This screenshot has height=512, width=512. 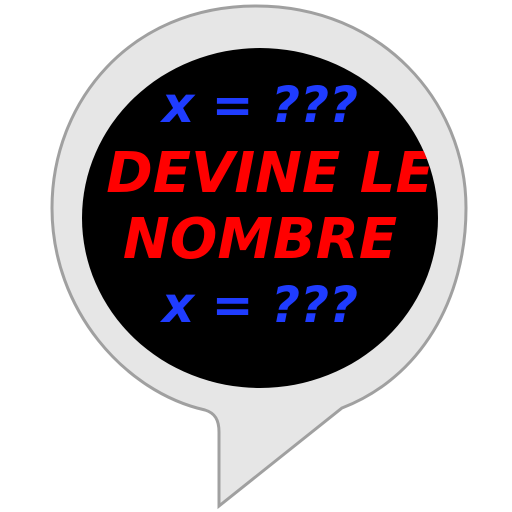 What do you see at coordinates (260, 305) in the screenshot?
I see `bottom-equation-text: x = ???` at bounding box center [260, 305].